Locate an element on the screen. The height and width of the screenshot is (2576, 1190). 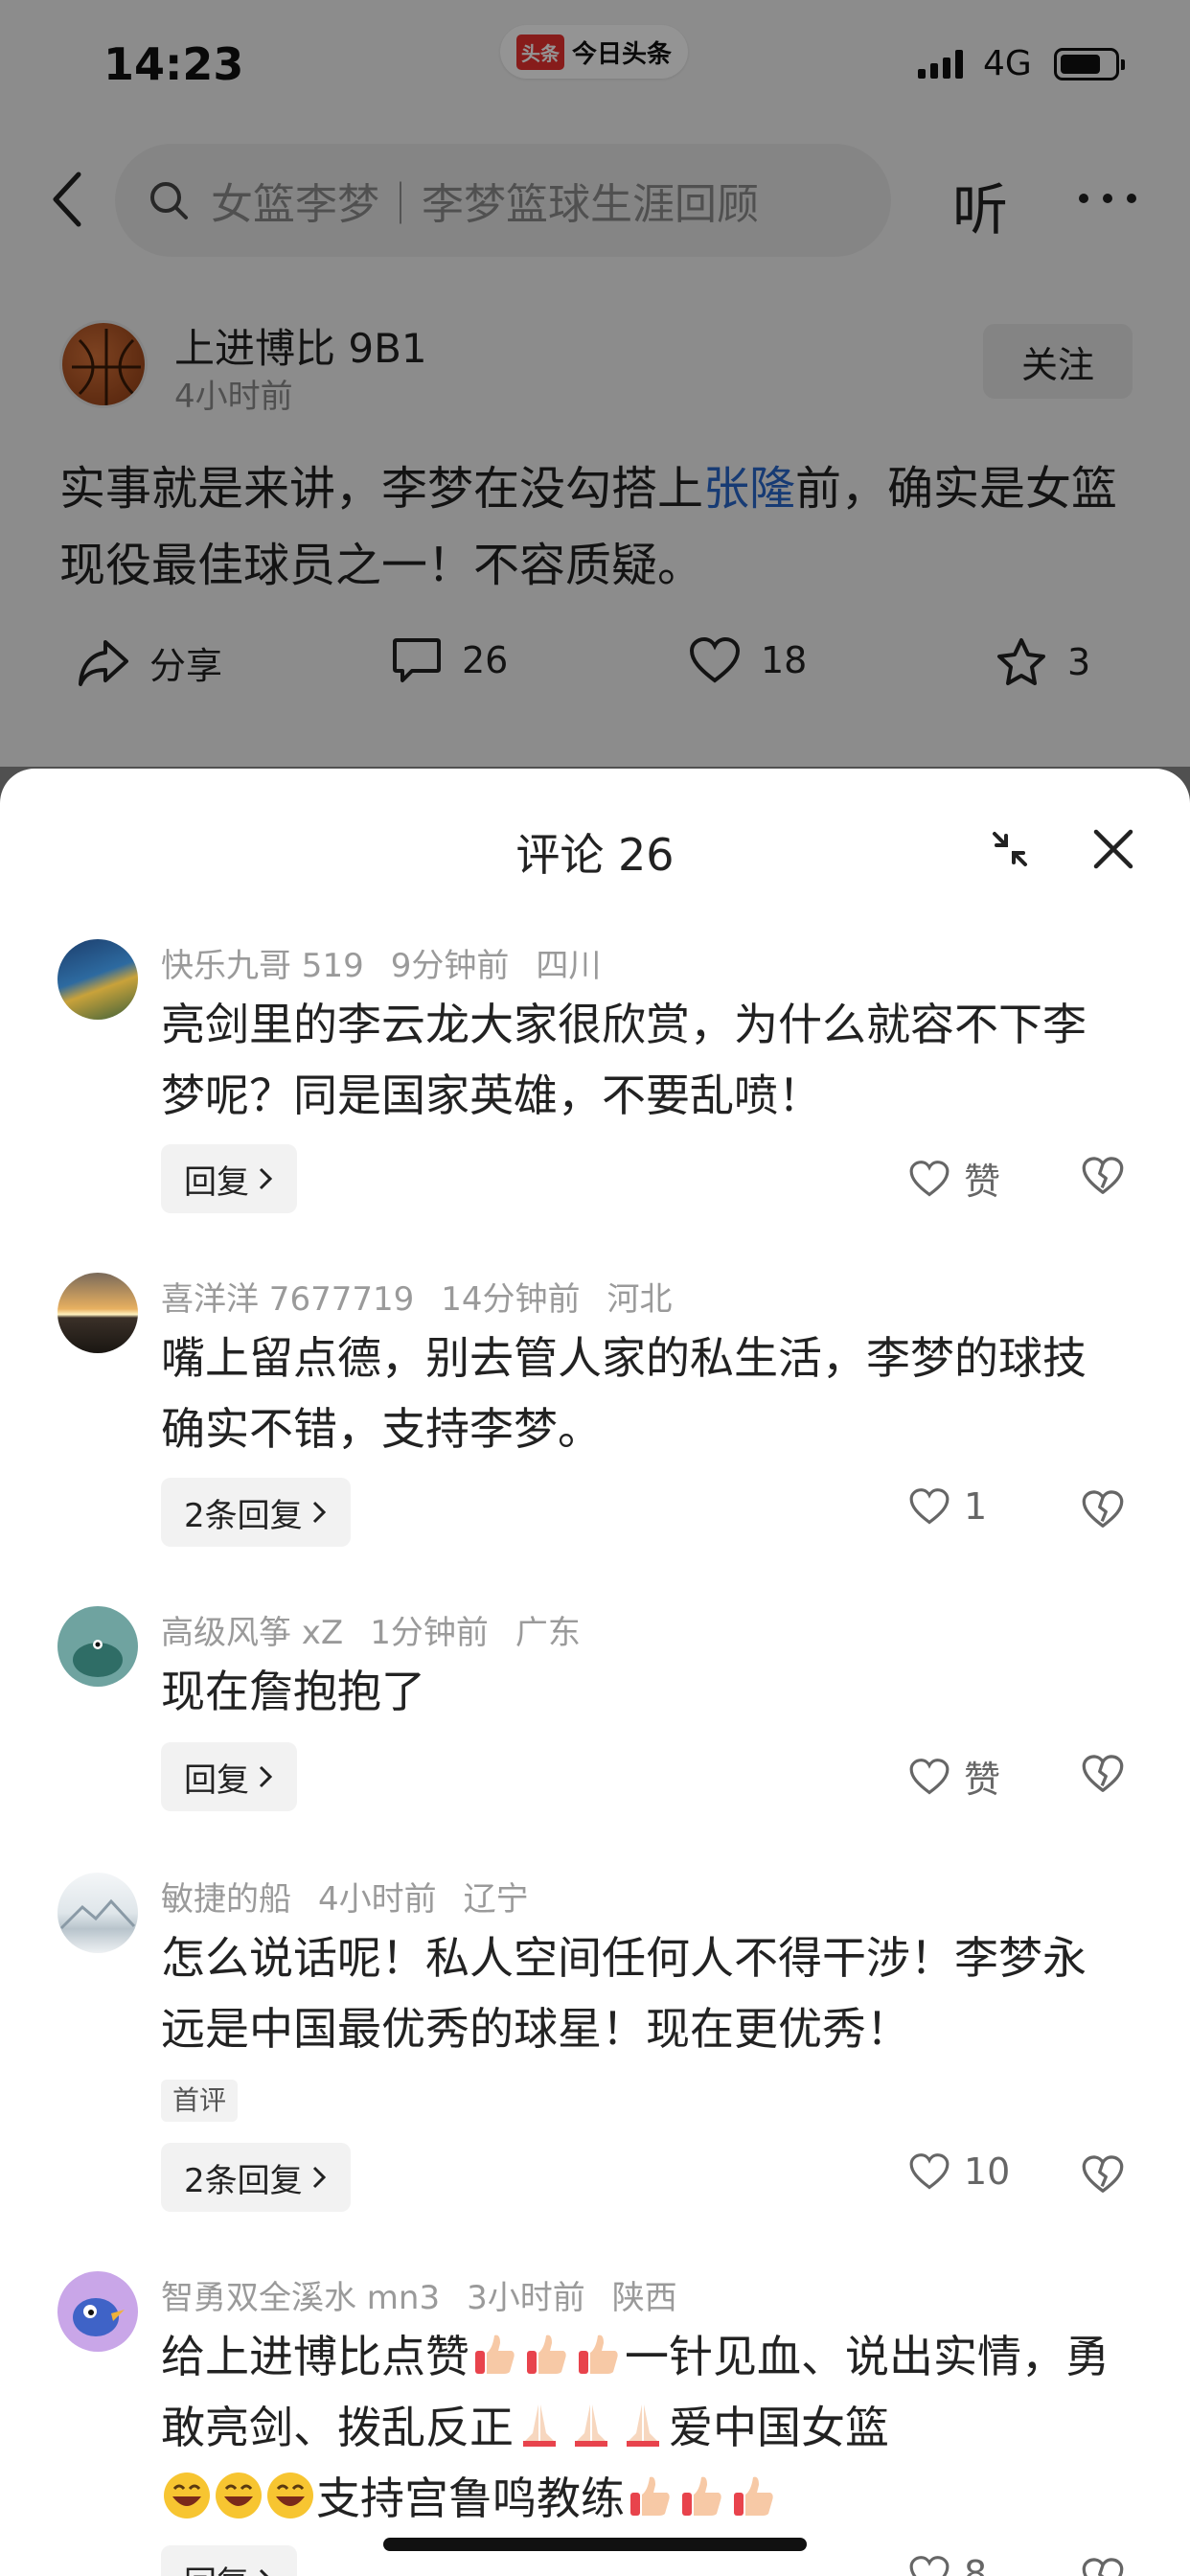
comment-like-button: 1 is located at coordinates (948, 1506).